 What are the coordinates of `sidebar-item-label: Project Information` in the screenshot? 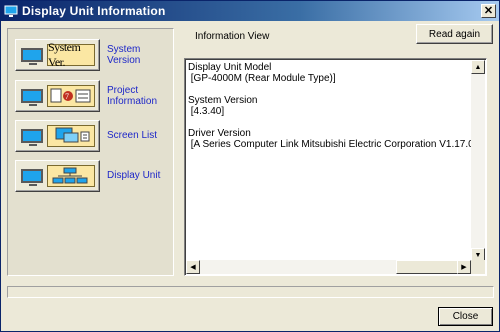 It's located at (132, 96).